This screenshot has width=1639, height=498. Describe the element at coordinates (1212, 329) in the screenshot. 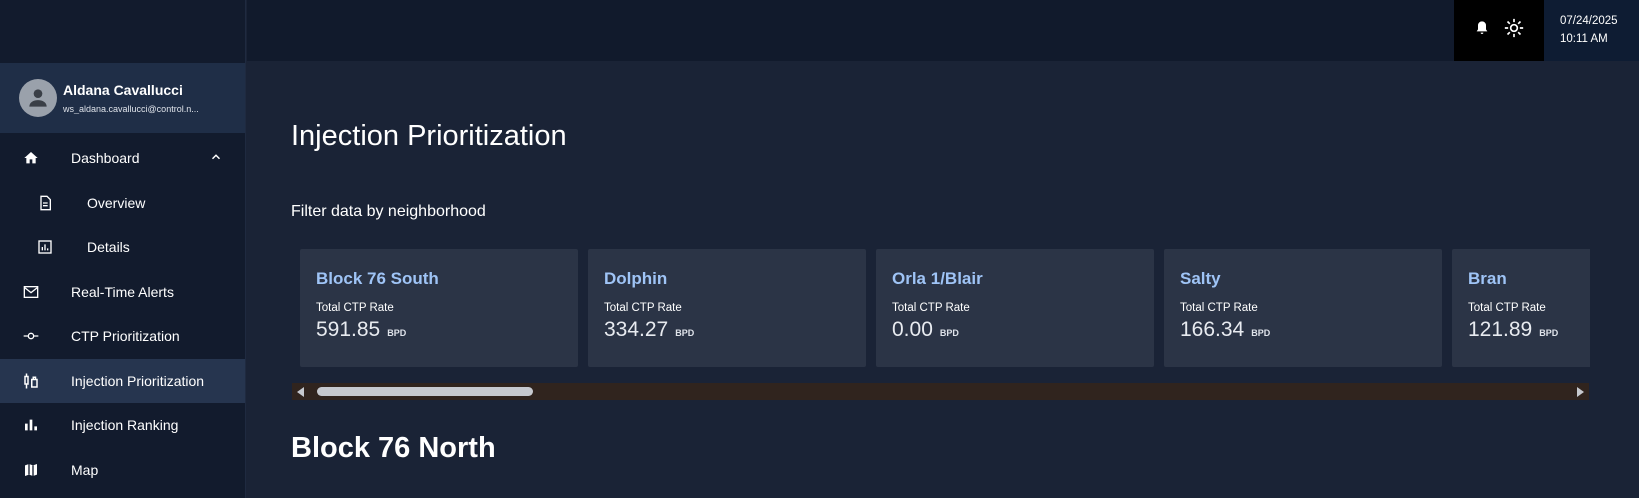

I see `card-metric-value: 166.34` at that location.